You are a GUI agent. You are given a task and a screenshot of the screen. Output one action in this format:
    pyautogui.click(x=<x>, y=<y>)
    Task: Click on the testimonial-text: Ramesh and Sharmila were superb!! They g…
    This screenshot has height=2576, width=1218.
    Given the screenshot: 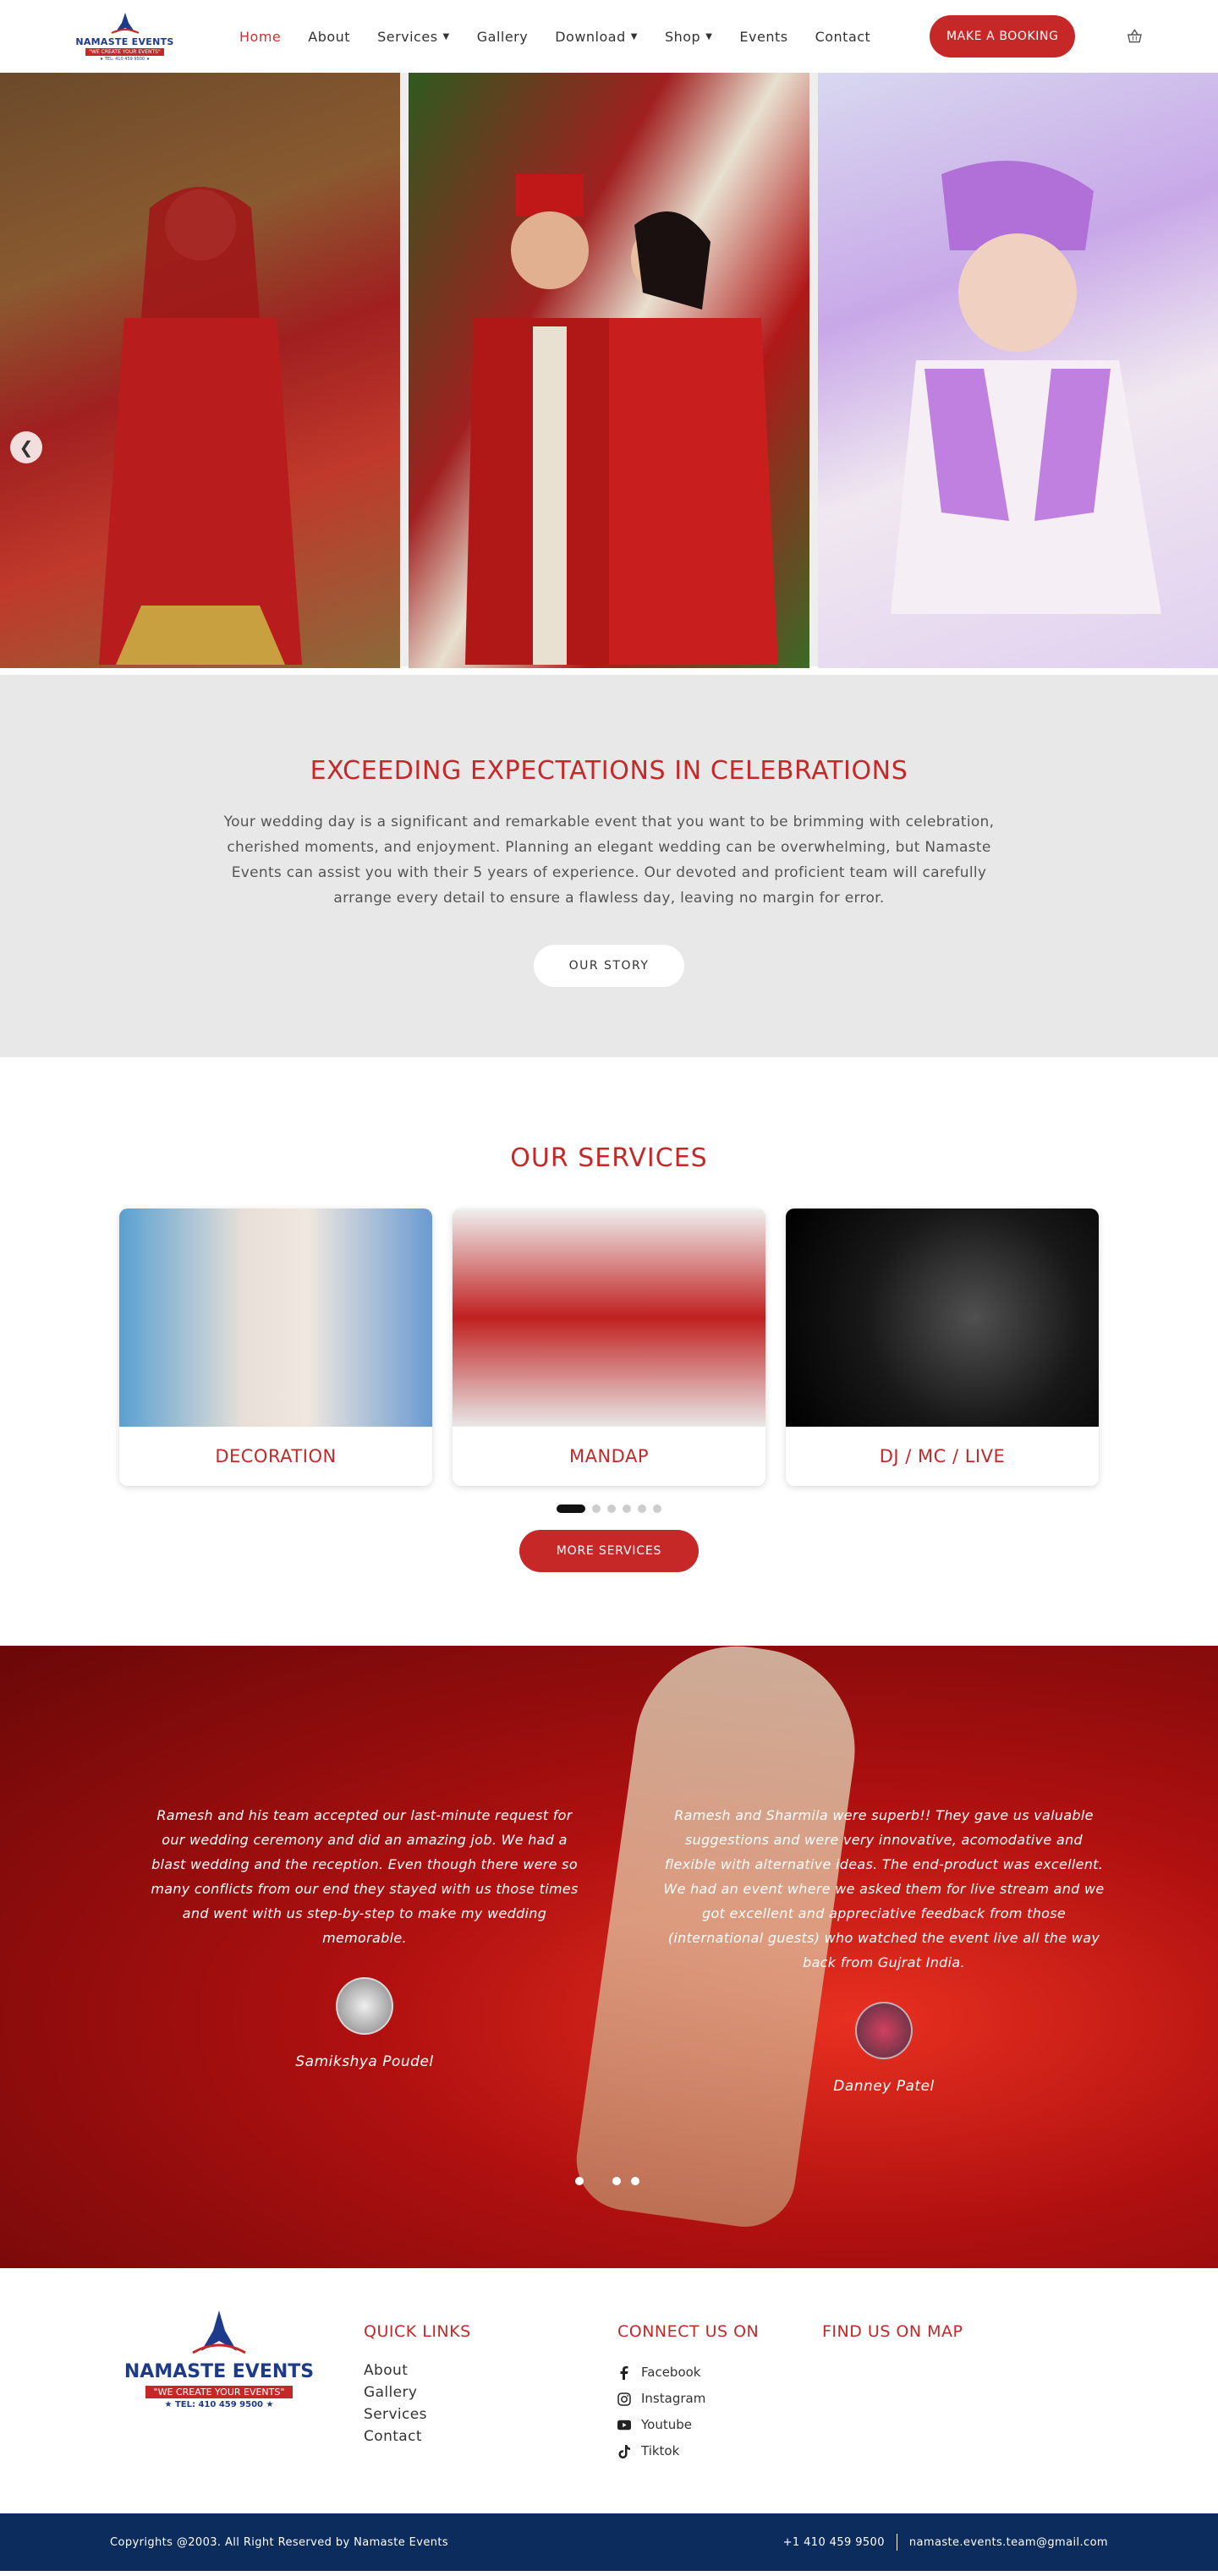 What is the action you would take?
    pyautogui.click(x=884, y=1888)
    